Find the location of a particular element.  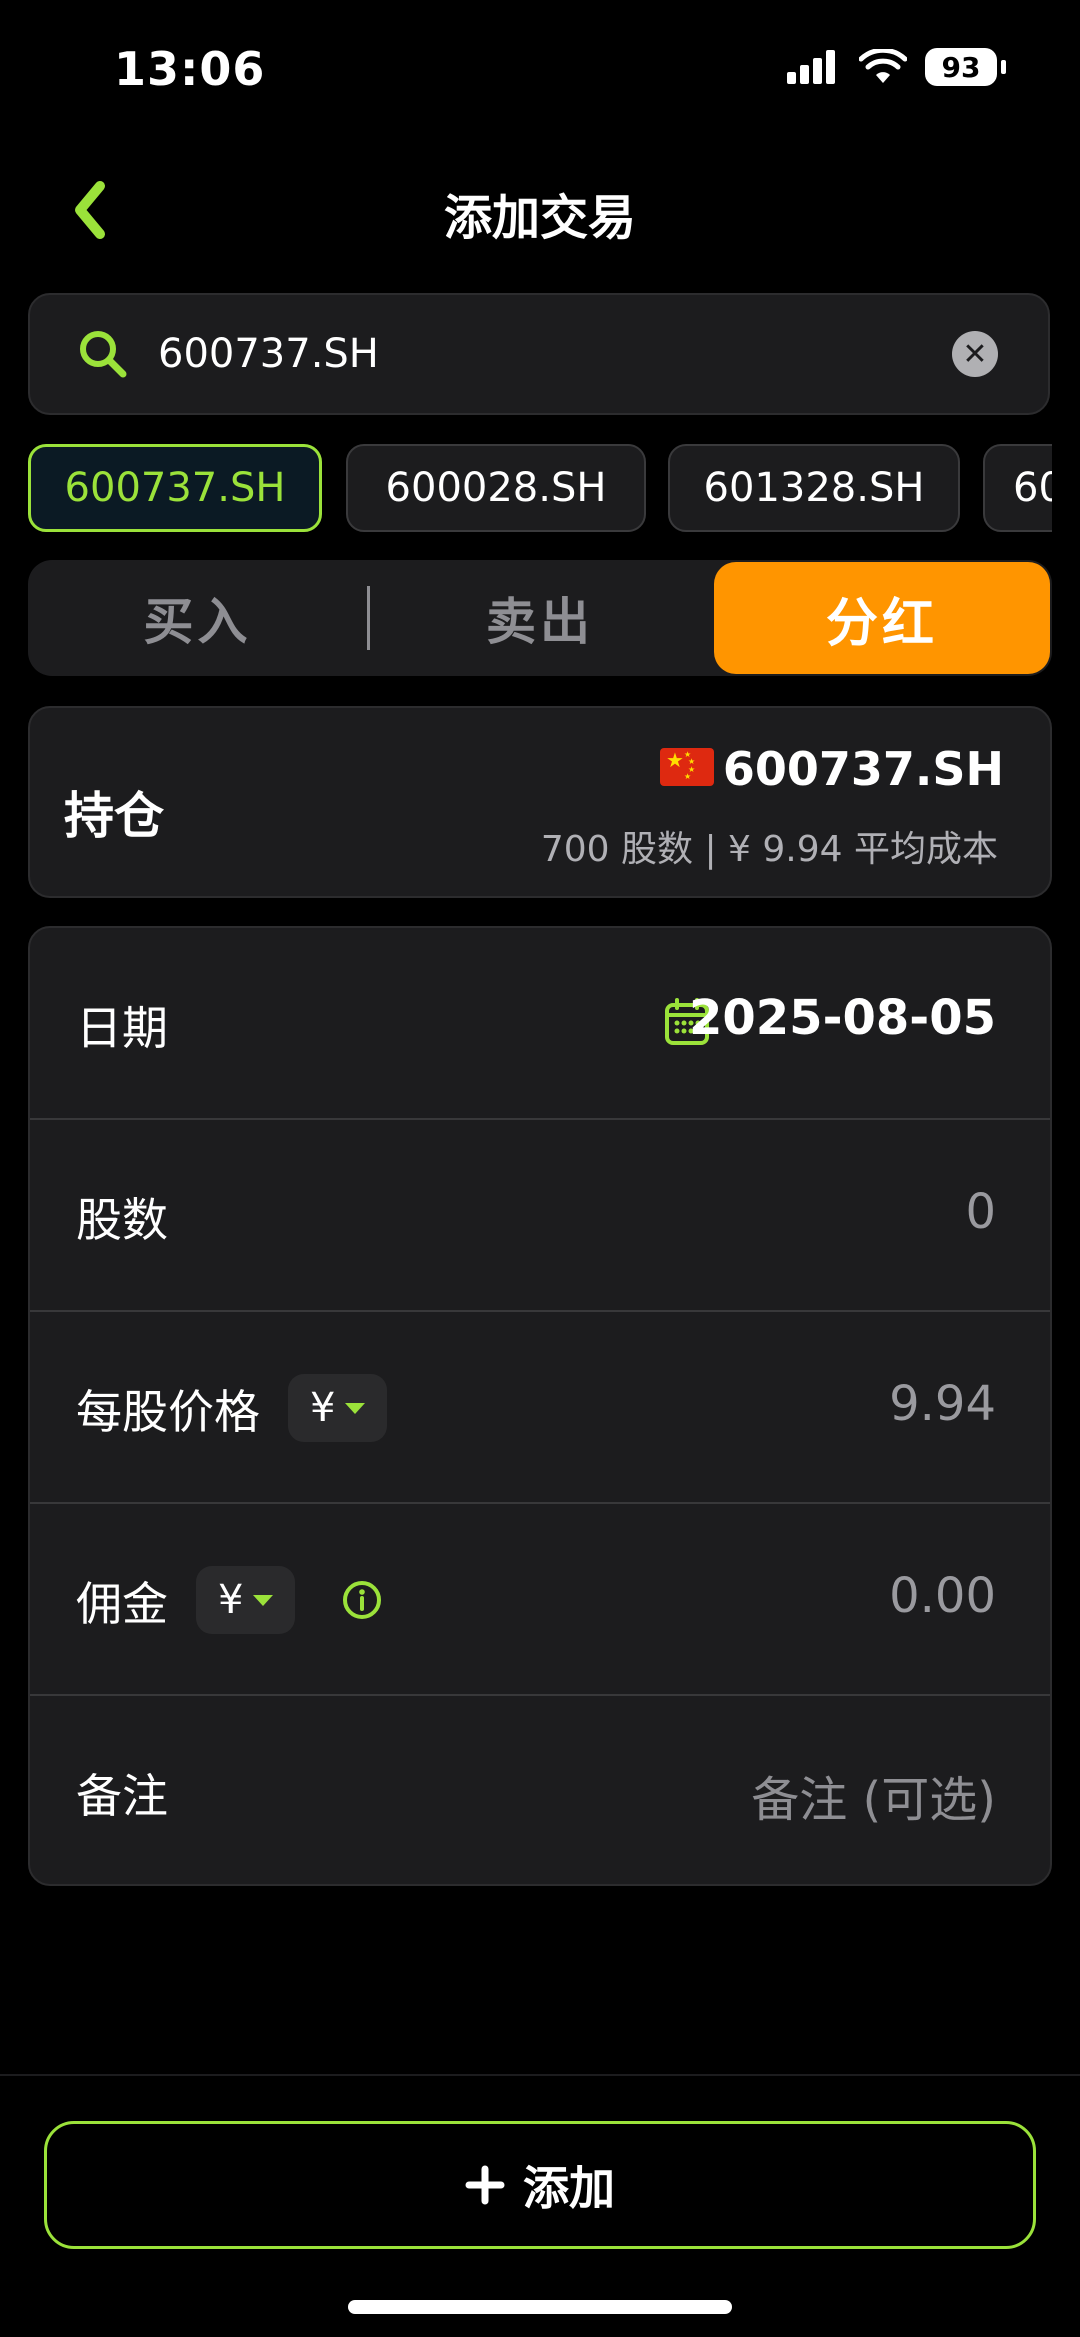

date-value: 2025-08-05 is located at coordinates (842, 1018).